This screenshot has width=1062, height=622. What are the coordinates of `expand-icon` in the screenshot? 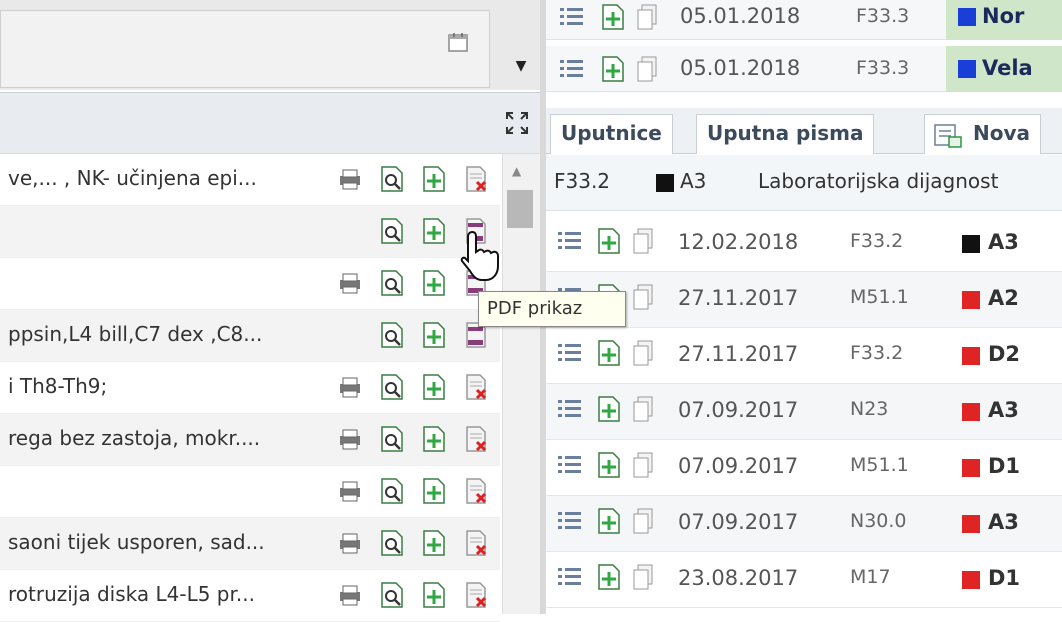 It's located at (517, 123).